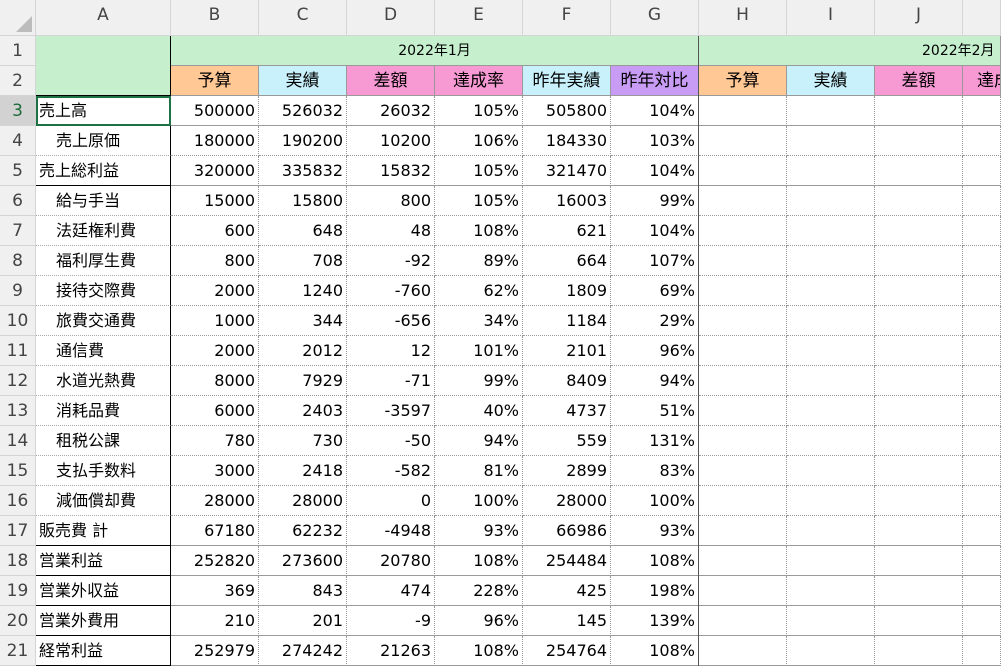 This screenshot has height=670, width=1001. I want to click on data-cell: 843, so click(303, 591).